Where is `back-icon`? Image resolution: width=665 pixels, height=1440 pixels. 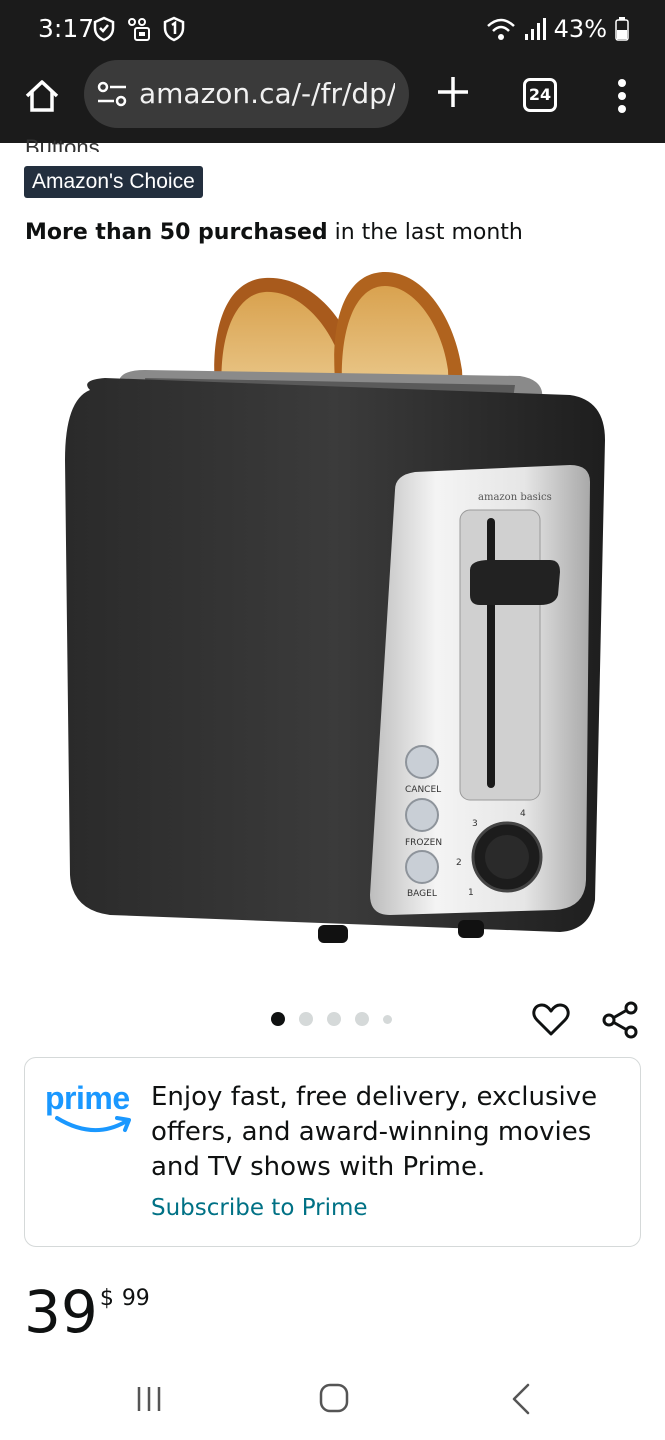
back-icon is located at coordinates (521, 1399).